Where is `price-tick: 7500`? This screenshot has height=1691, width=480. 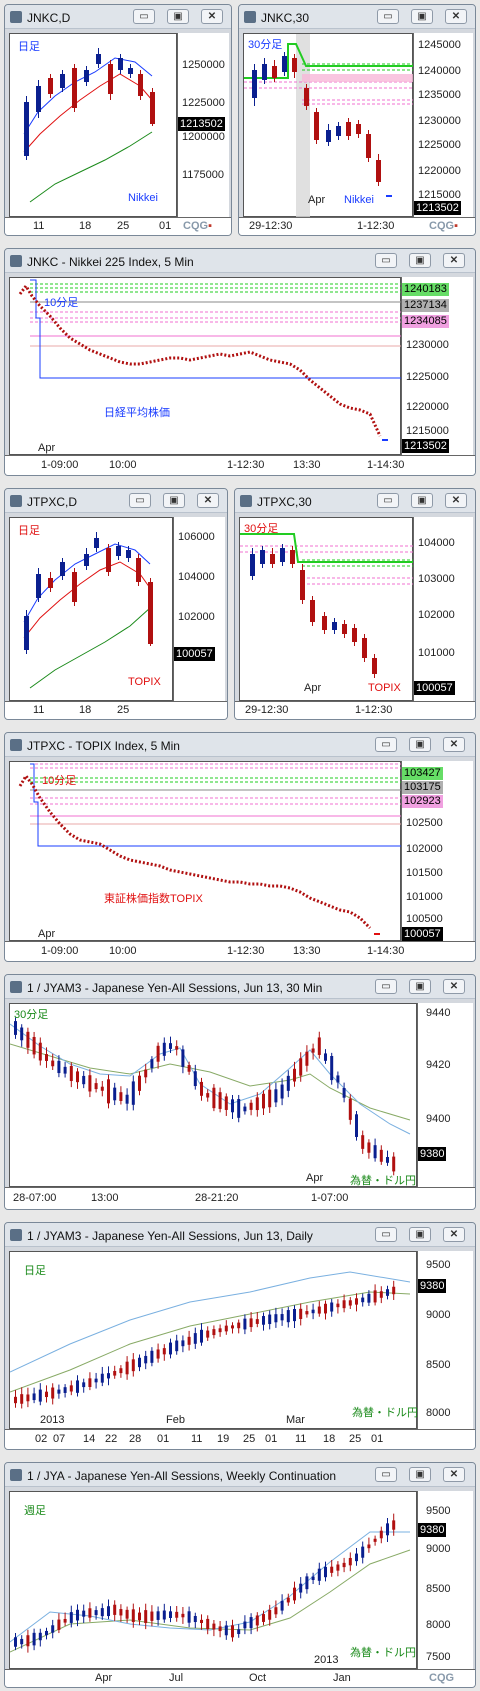
price-tick: 7500 is located at coordinates (438, 1657).